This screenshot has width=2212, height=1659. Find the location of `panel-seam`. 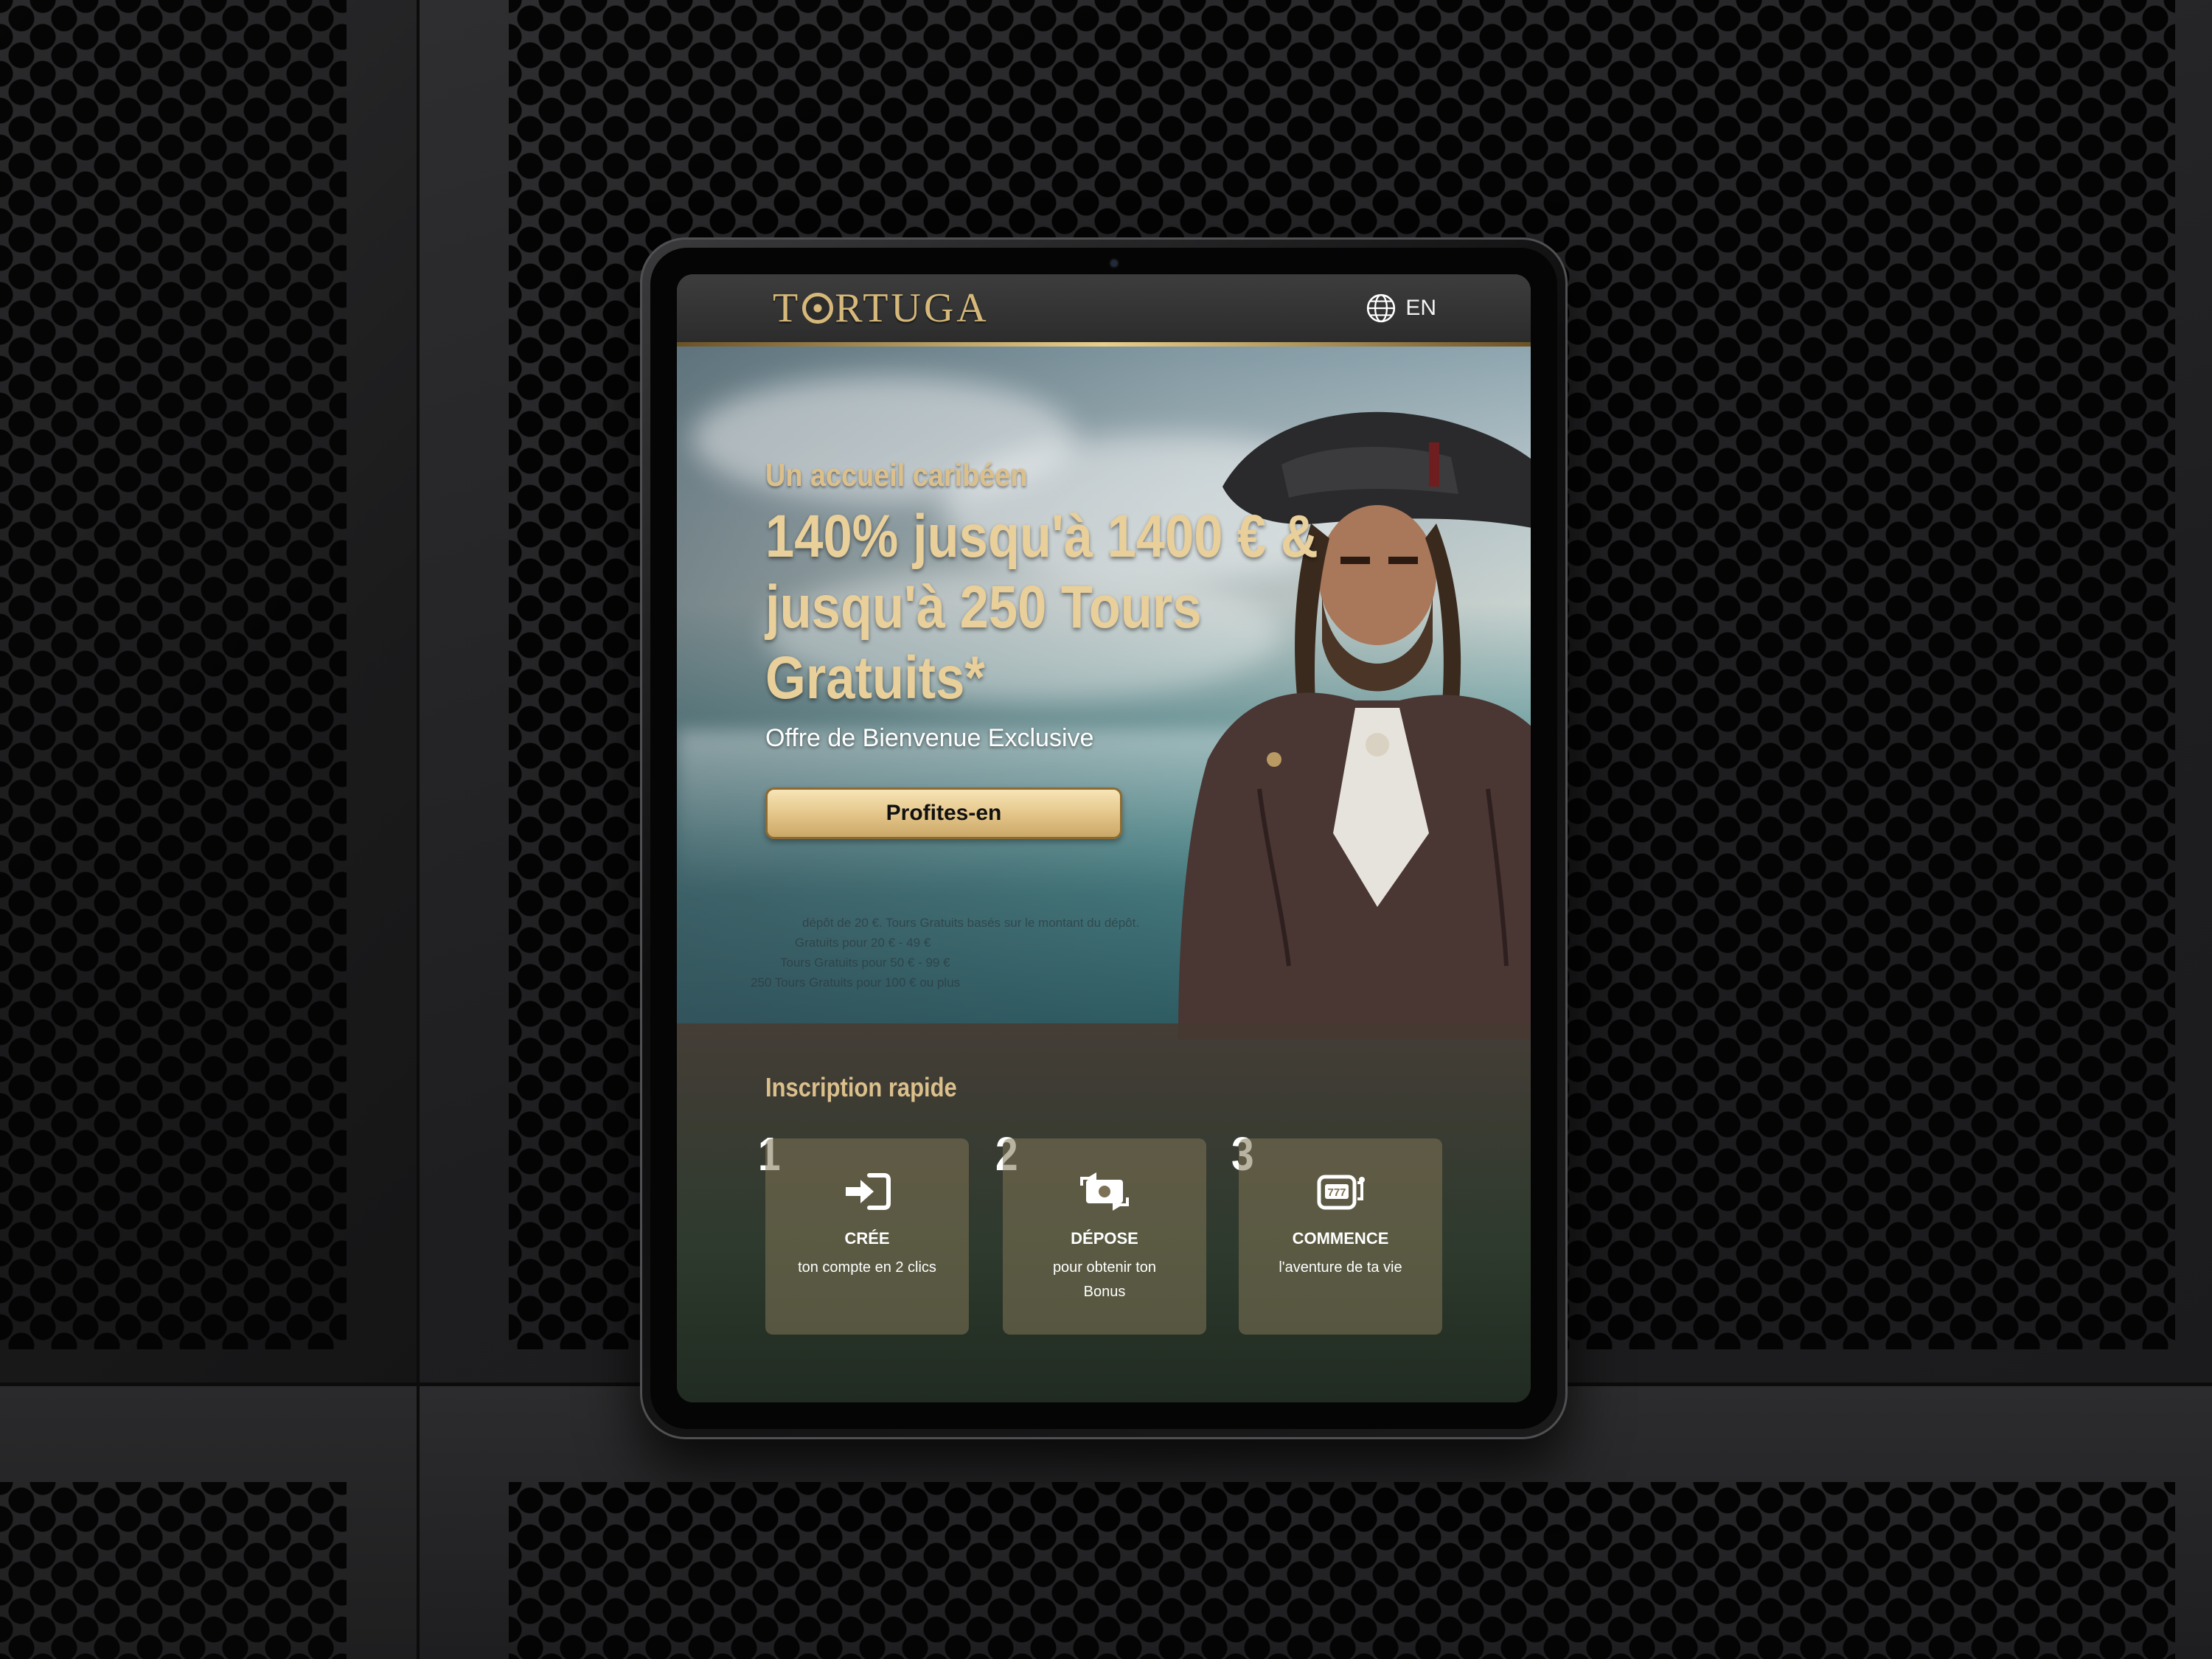

panel-seam is located at coordinates (418, 829).